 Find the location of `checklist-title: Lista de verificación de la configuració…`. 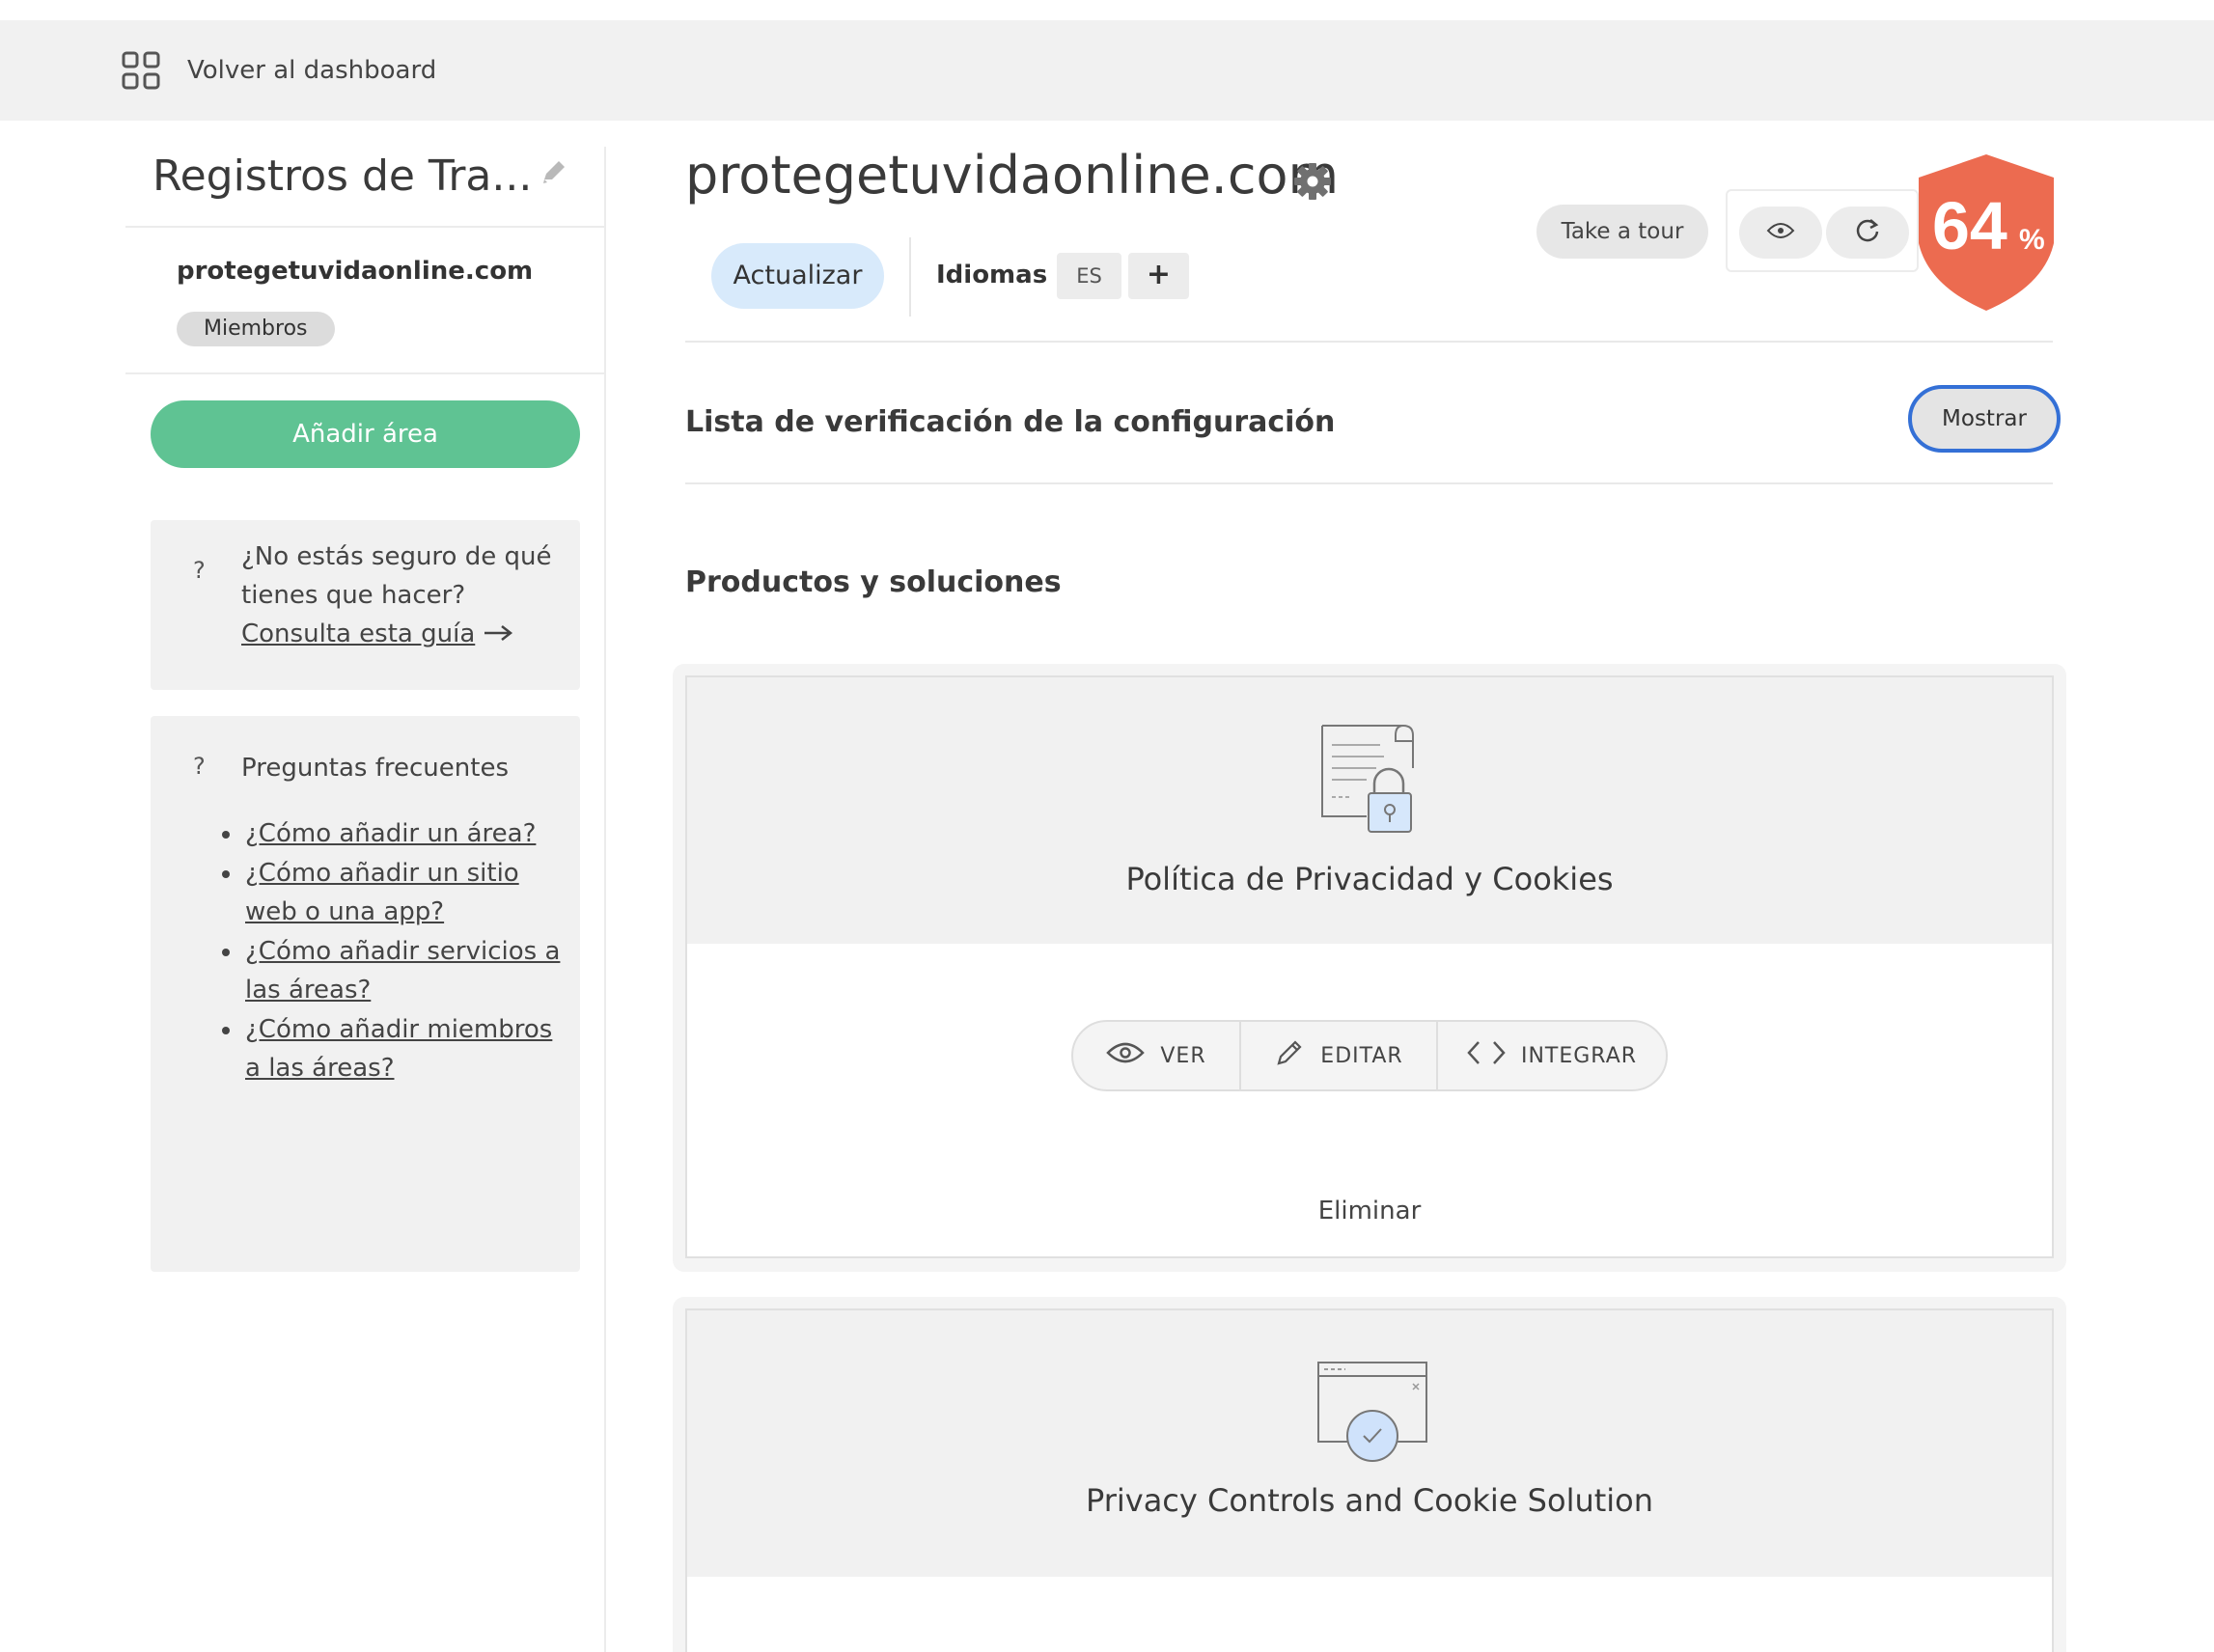

checklist-title: Lista de verificación de la configuració… is located at coordinates (1010, 422).